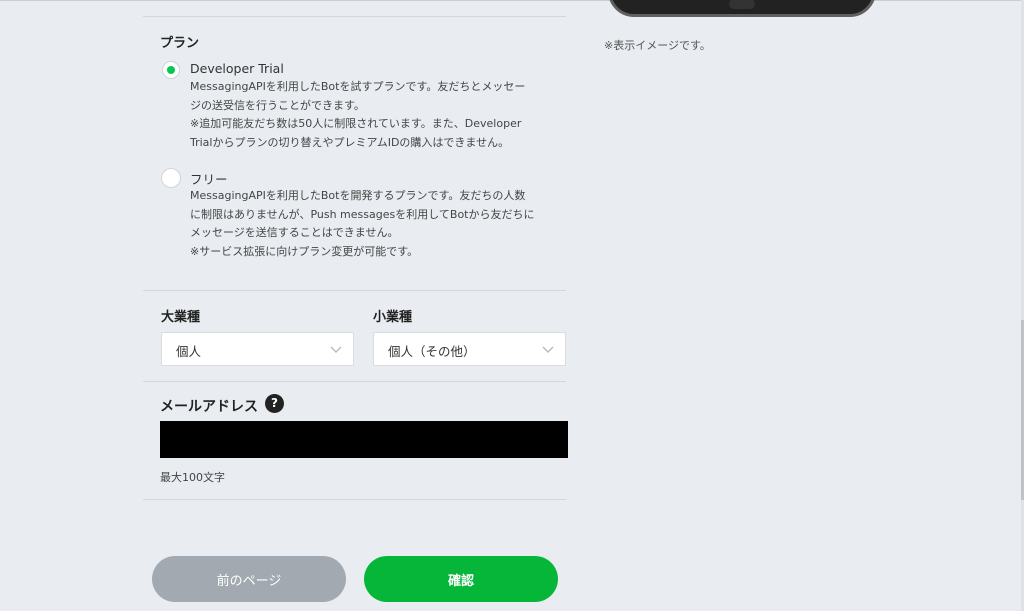 This screenshot has width=1024, height=611. Describe the element at coordinates (181, 317) in the screenshot. I see `major-industry-label: 大業種` at that location.